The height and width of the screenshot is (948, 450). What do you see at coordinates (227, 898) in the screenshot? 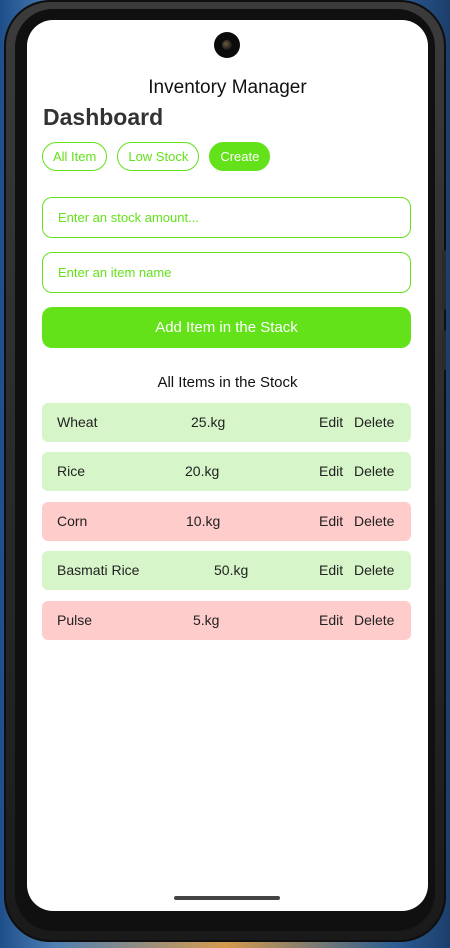
I see `home-indicator` at bounding box center [227, 898].